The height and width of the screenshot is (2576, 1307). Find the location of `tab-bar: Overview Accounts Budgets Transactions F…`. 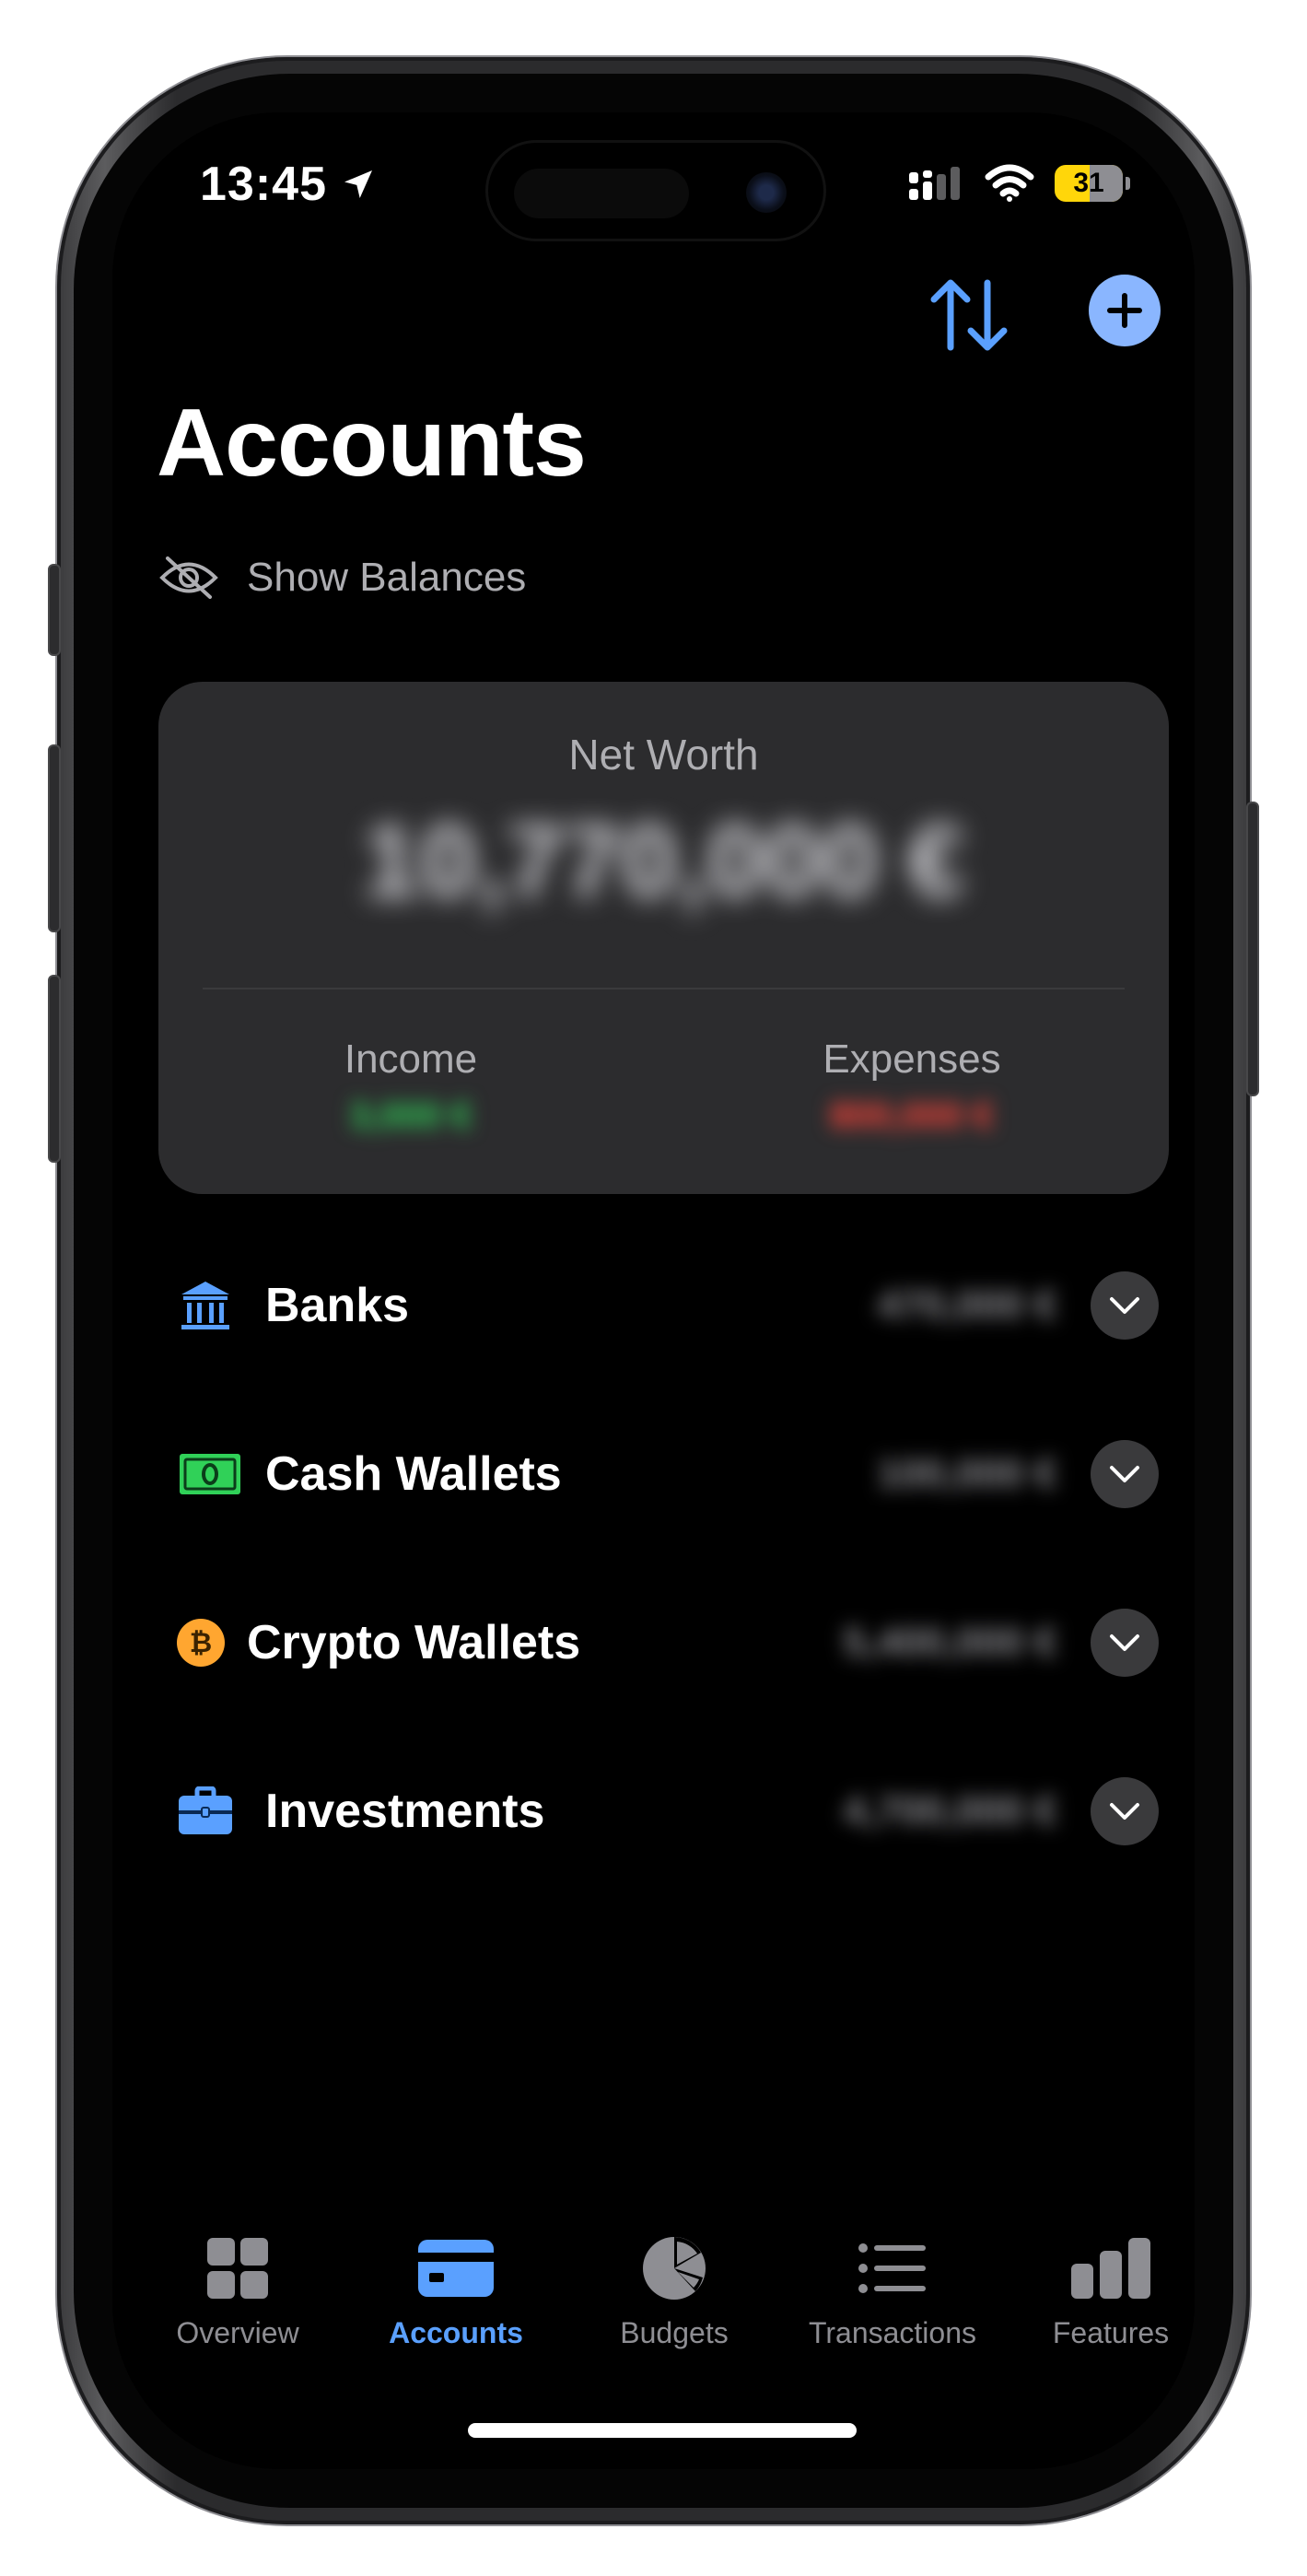

tab-bar: Overview Accounts Budgets Transactions F… is located at coordinates (653, 2305).